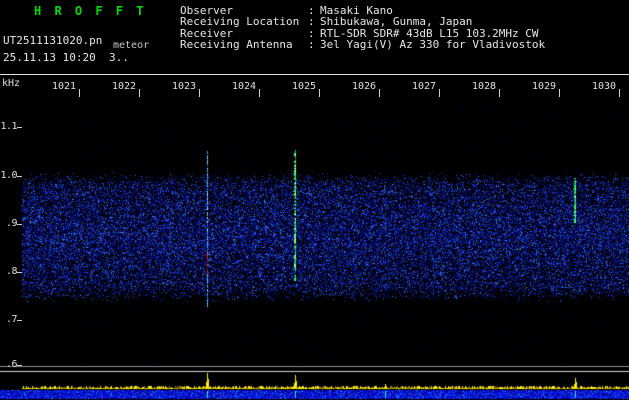 This screenshot has height=400, width=629. I want to click on app-title: H R O F F T, so click(90, 11).